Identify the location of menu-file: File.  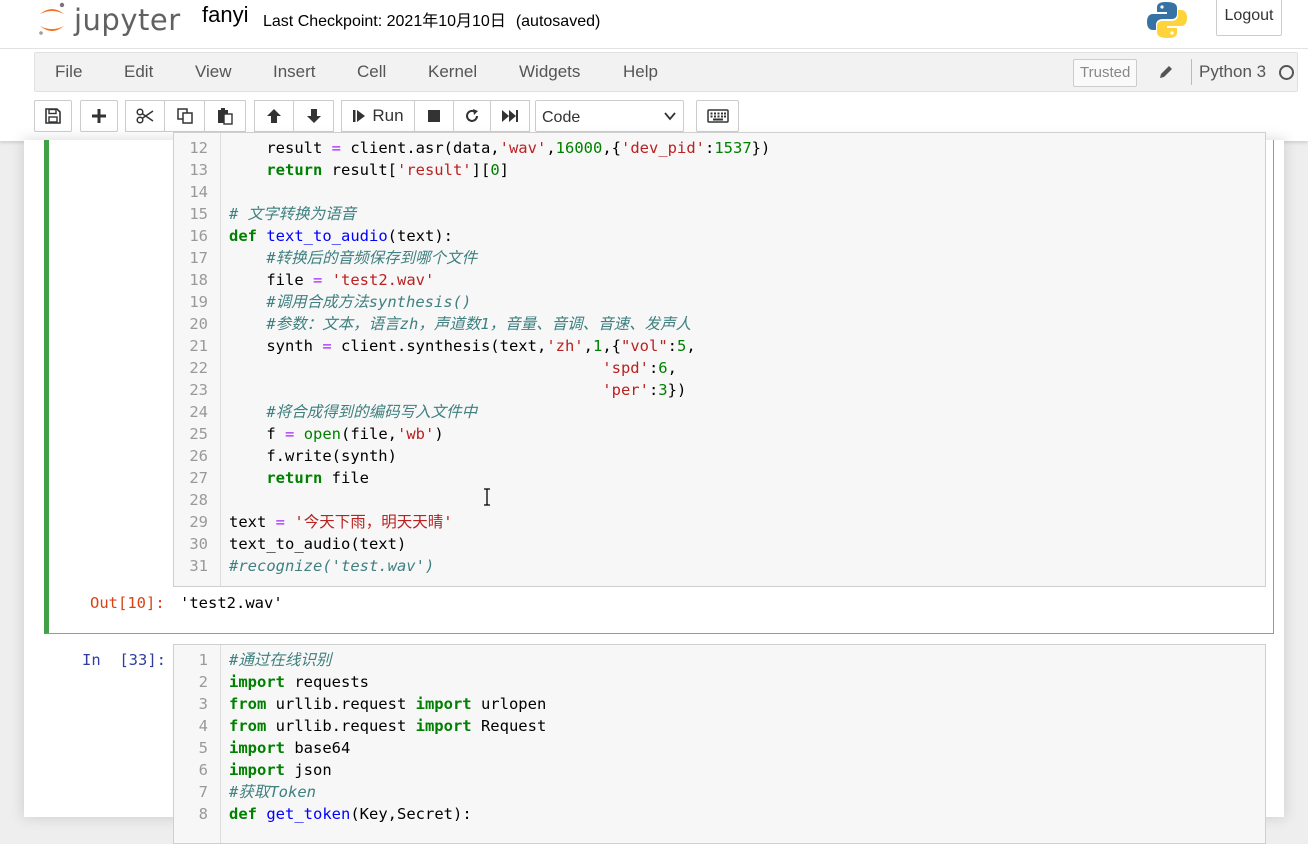
(68, 72).